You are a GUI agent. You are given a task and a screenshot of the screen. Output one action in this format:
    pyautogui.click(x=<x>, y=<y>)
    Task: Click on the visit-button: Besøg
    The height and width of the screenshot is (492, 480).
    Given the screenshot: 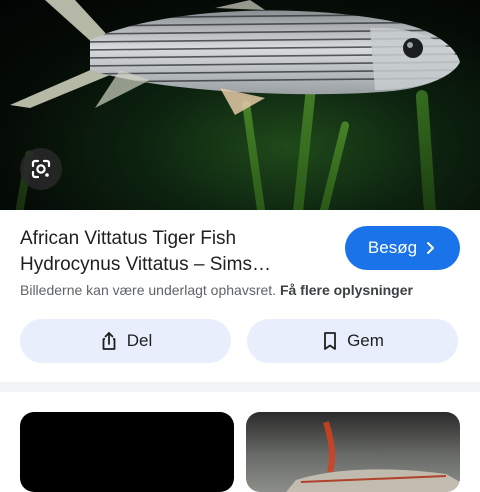 What is the action you would take?
    pyautogui.click(x=402, y=248)
    